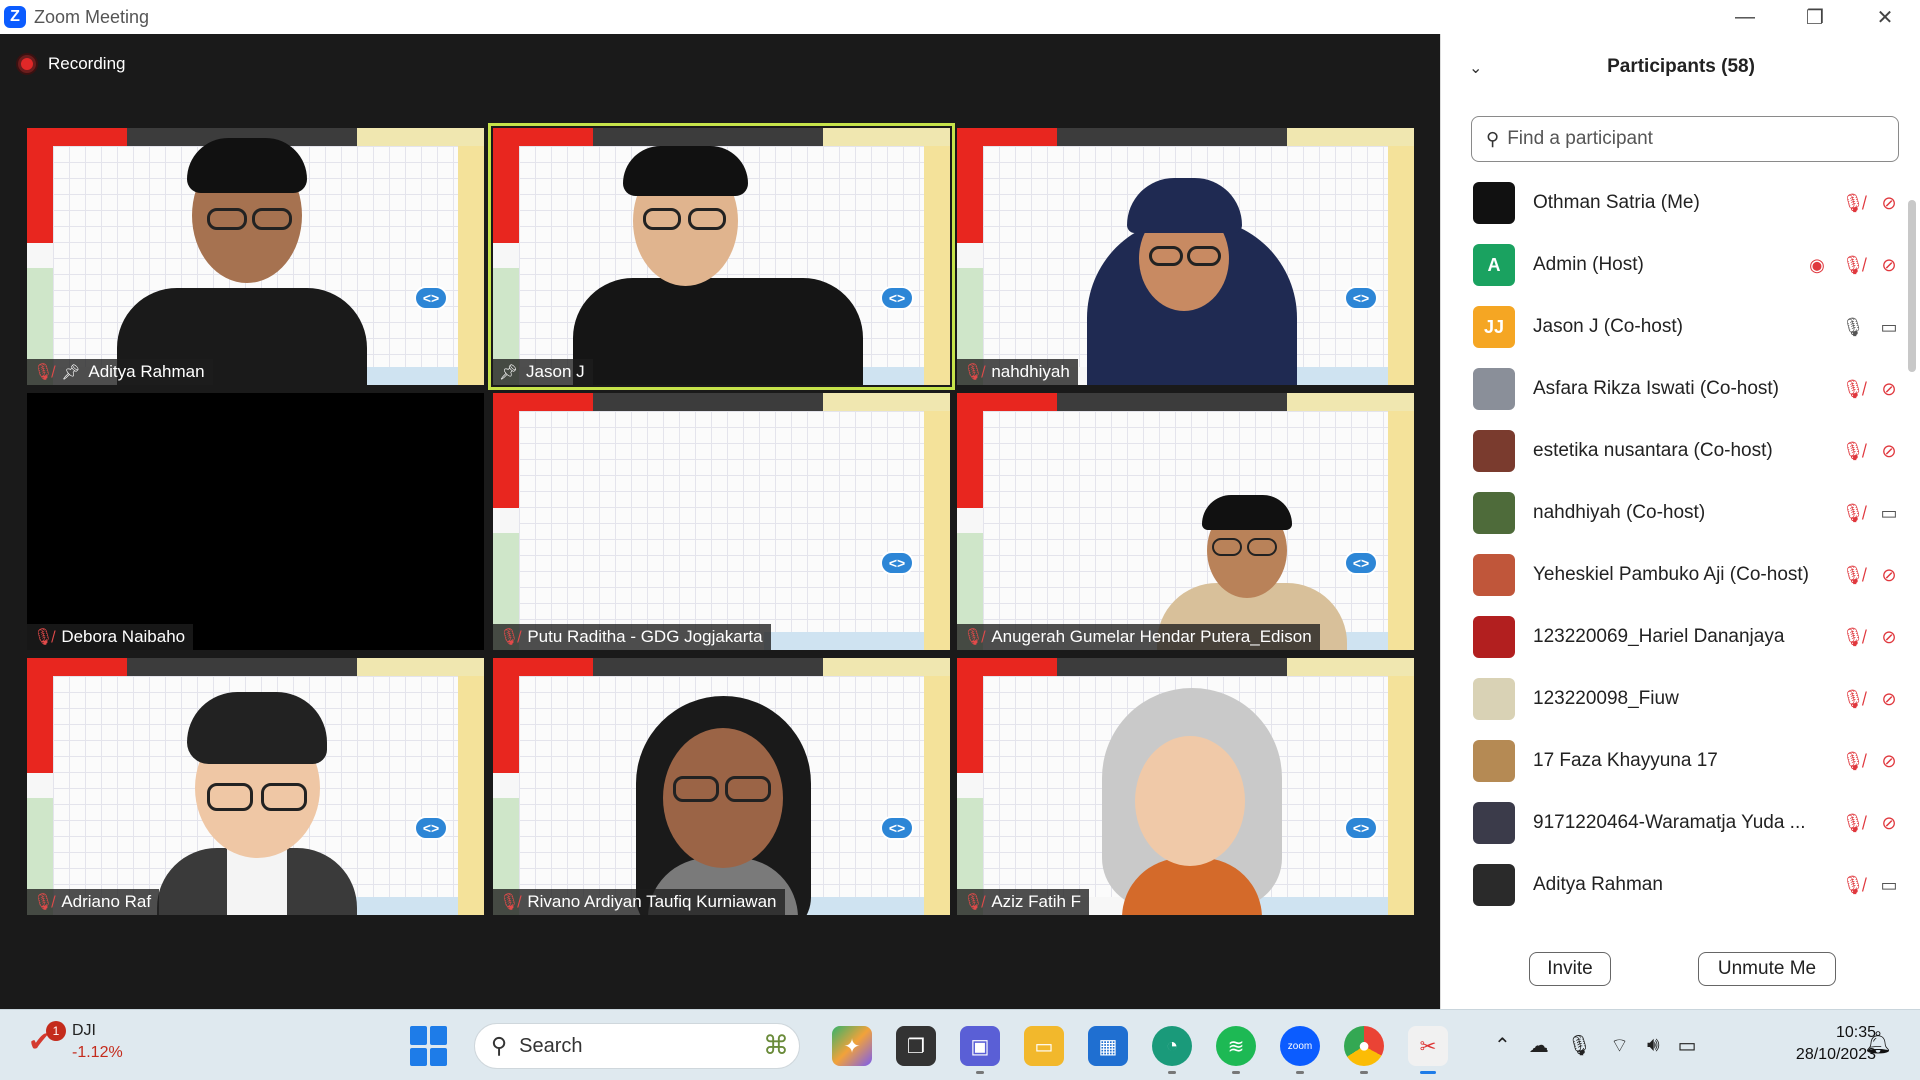  Describe the element at coordinates (1871, 885) in the screenshot. I see `participant-status-icons: 🎙︎̸ ▭` at that location.